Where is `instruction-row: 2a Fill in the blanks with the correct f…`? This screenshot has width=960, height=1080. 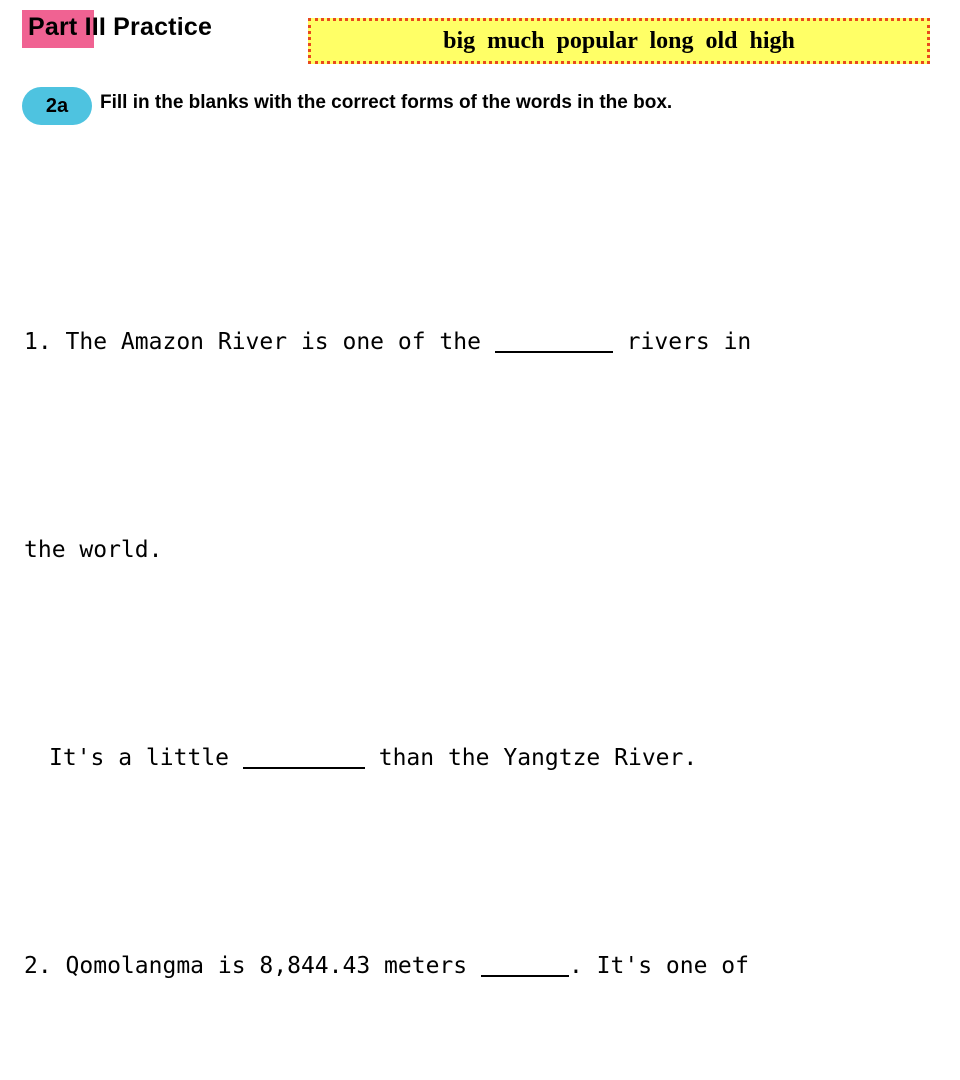
instruction-row: 2a Fill in the blanks with the correct f… is located at coordinates (480, 105).